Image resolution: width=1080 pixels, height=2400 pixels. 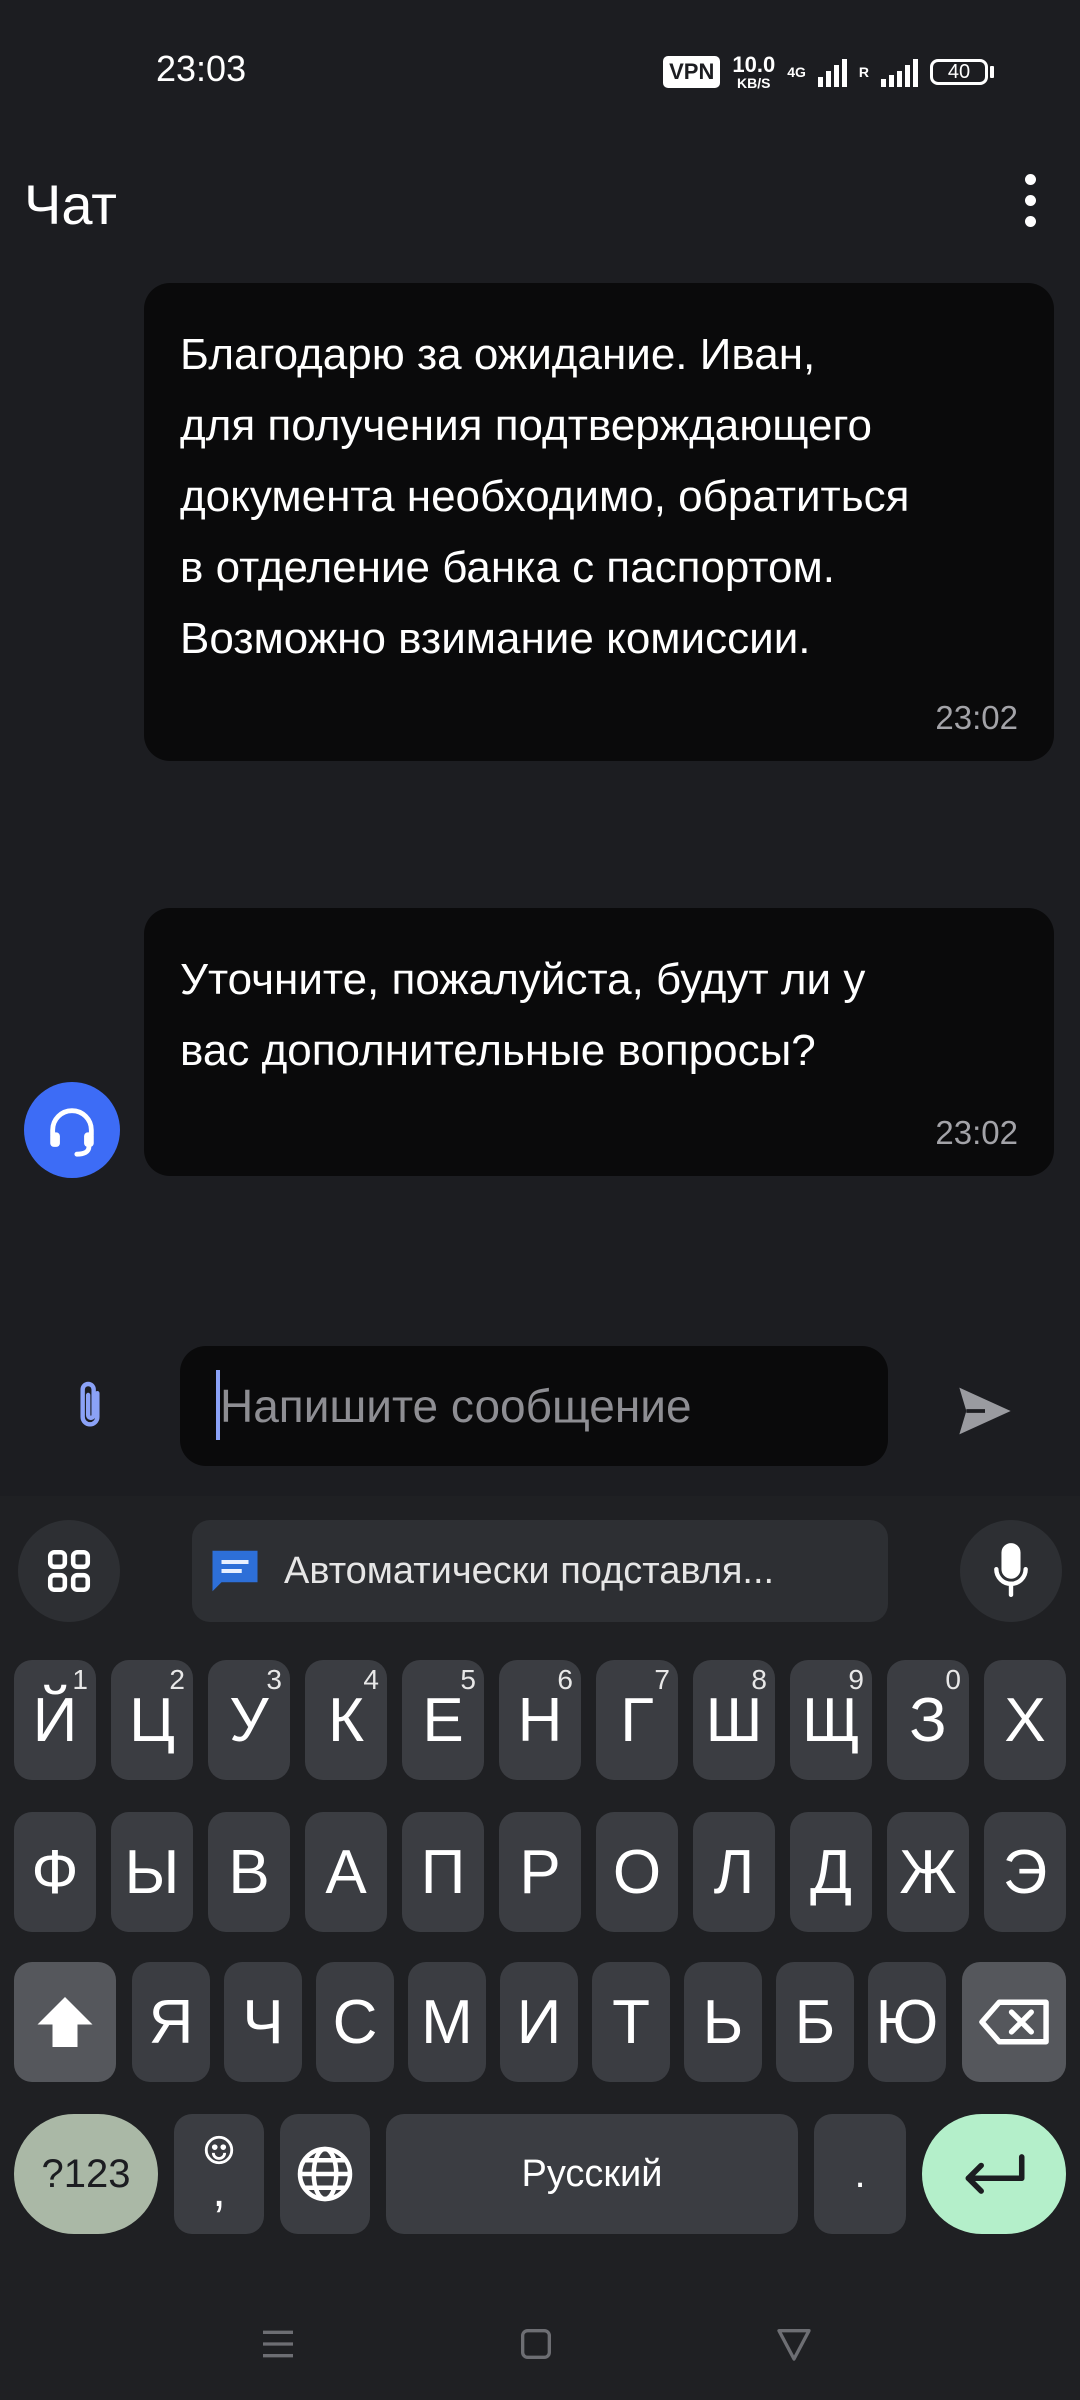 I want to click on menu-icon, so click(x=278, y=2344).